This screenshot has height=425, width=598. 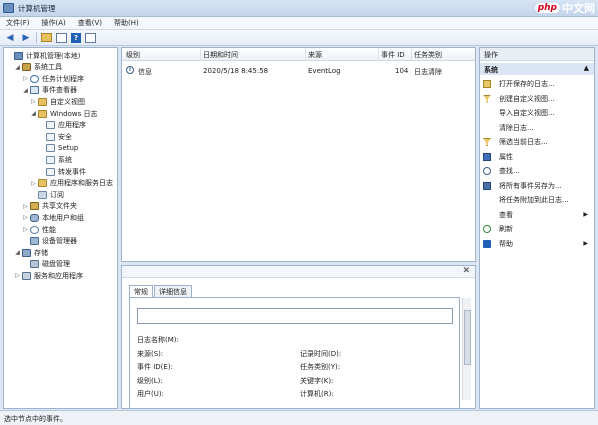 I want to click on tree-item: 系统, so click(x=55, y=159).